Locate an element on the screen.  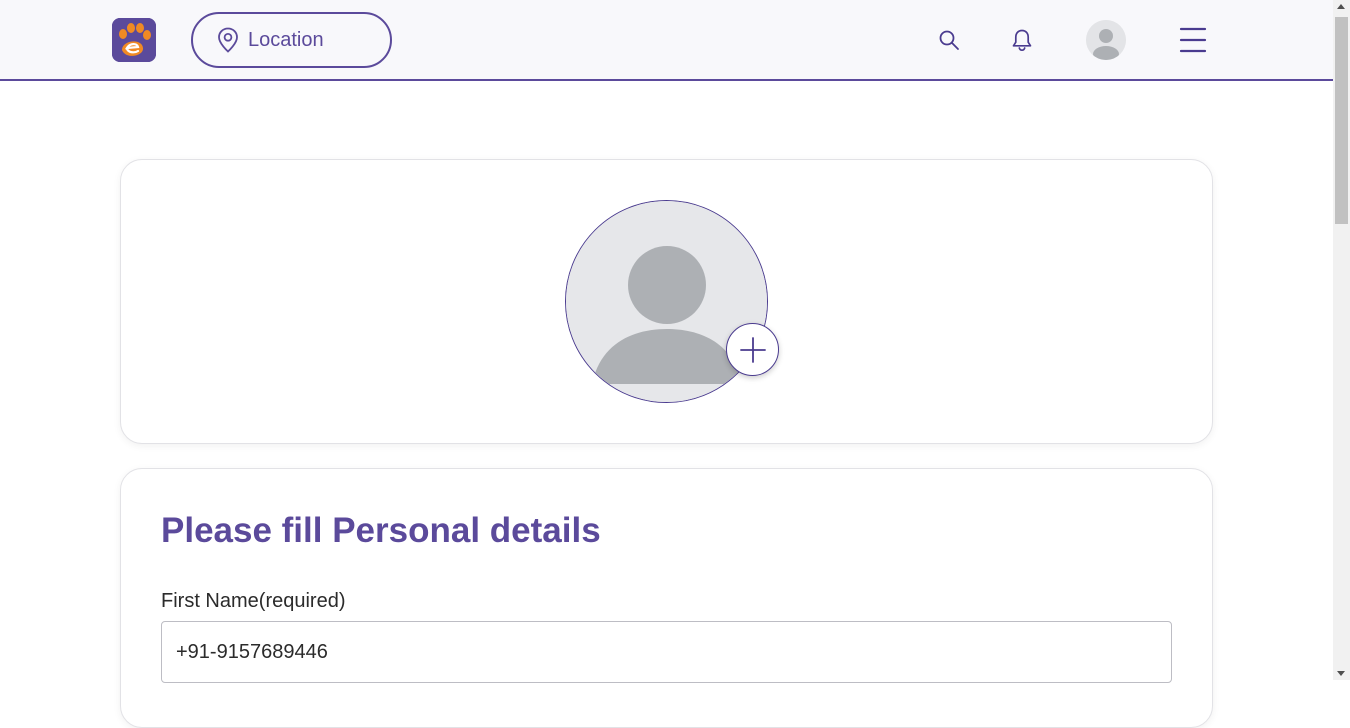
bell-icon is located at coordinates (1022, 40).